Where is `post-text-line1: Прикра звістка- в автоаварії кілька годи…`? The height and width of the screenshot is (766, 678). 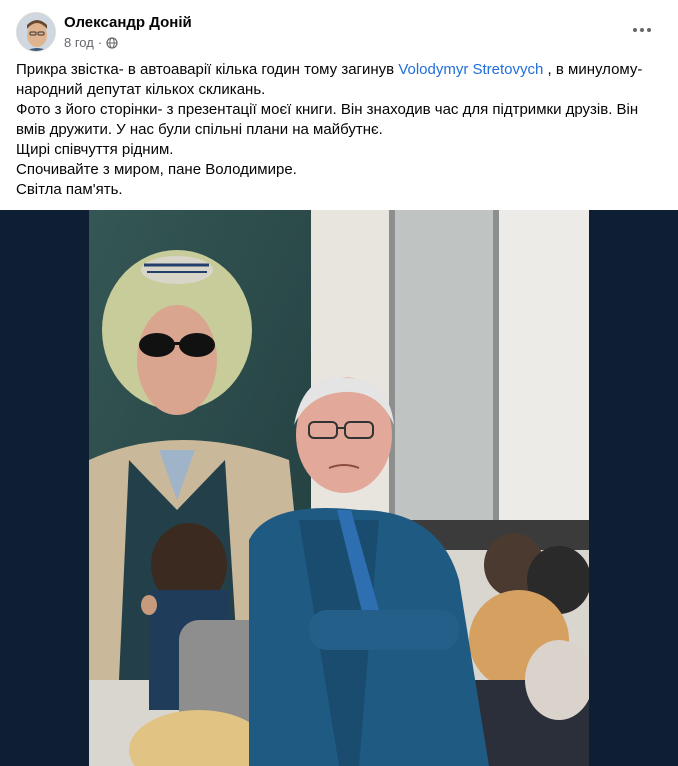 post-text-line1: Прикра звістка- в автоаварії кілька годи… is located at coordinates (336, 80).